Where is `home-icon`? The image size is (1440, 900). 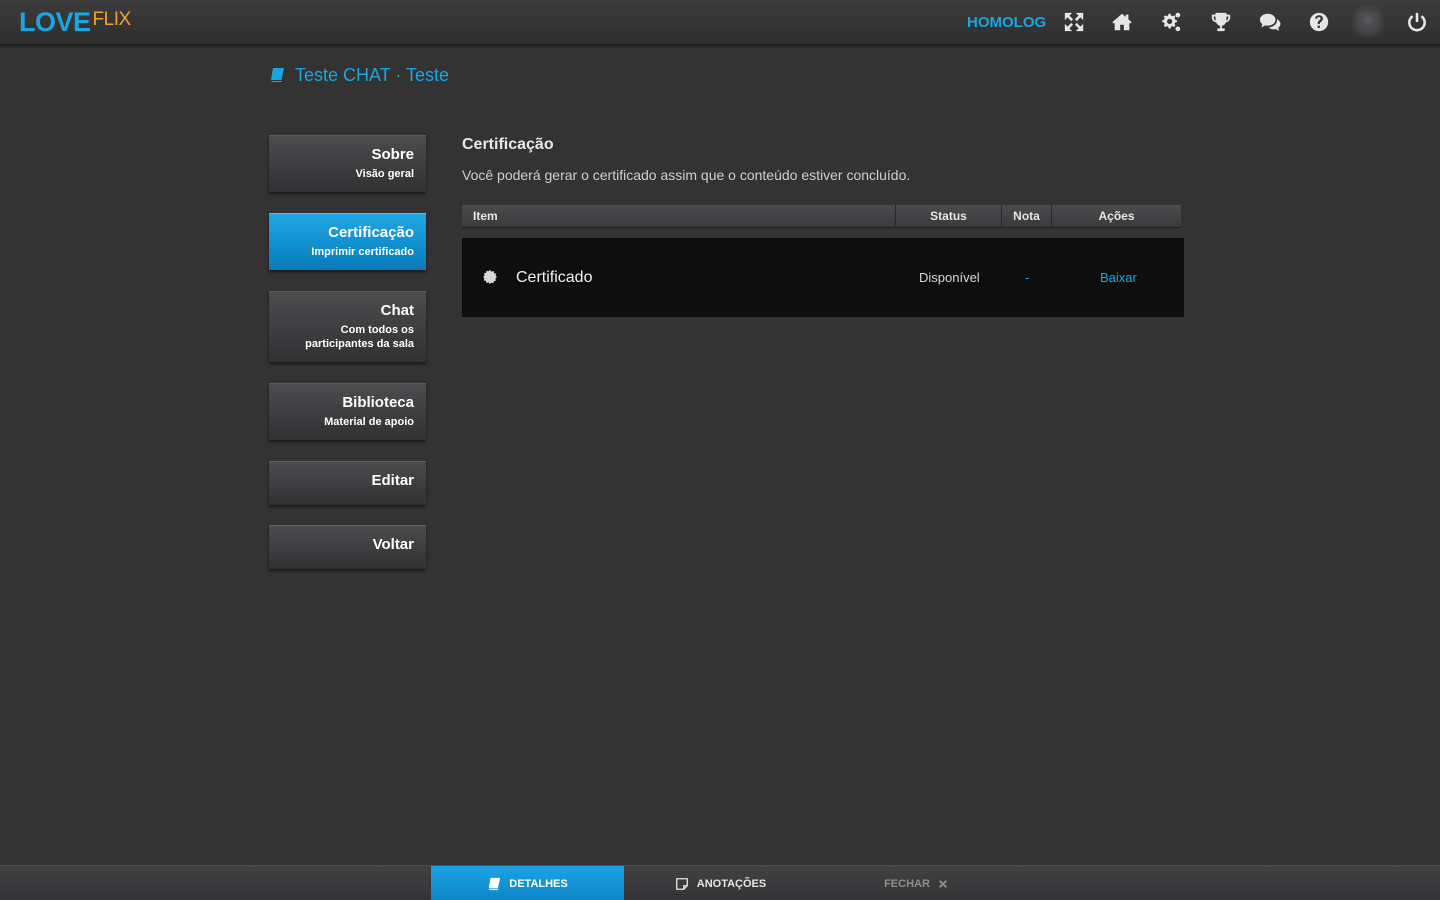
home-icon is located at coordinates (1122, 22).